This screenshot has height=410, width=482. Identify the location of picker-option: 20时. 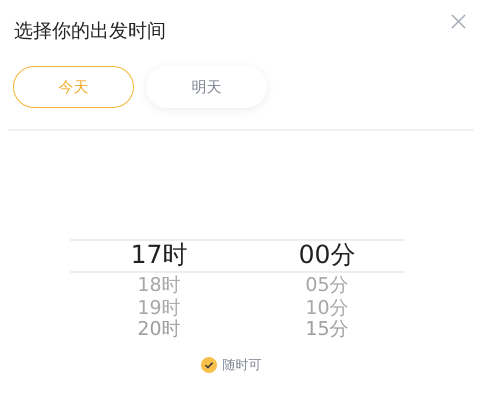
(159, 329).